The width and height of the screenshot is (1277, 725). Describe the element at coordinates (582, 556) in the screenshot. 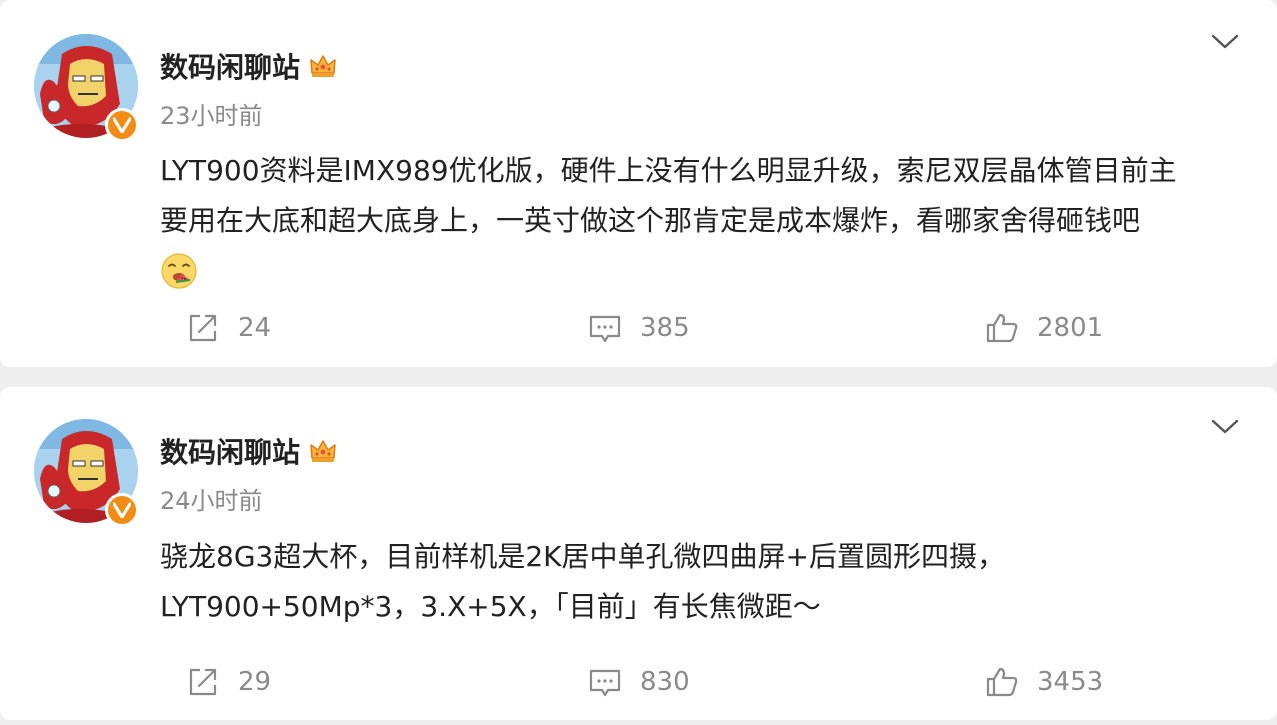

I see `post-text-line: 骁龙8G3超大杯，目前样机是2K居中单孔微四曲屏+后置圆形四摄，` at that location.